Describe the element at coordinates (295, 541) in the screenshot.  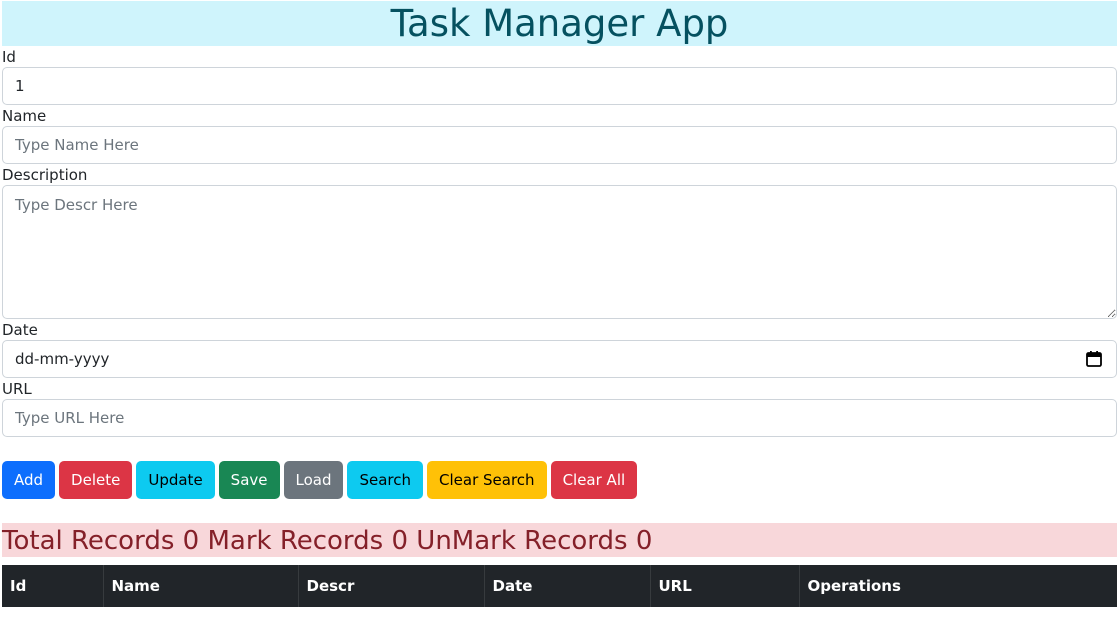
I see `mark-records-label: Mark Records` at that location.